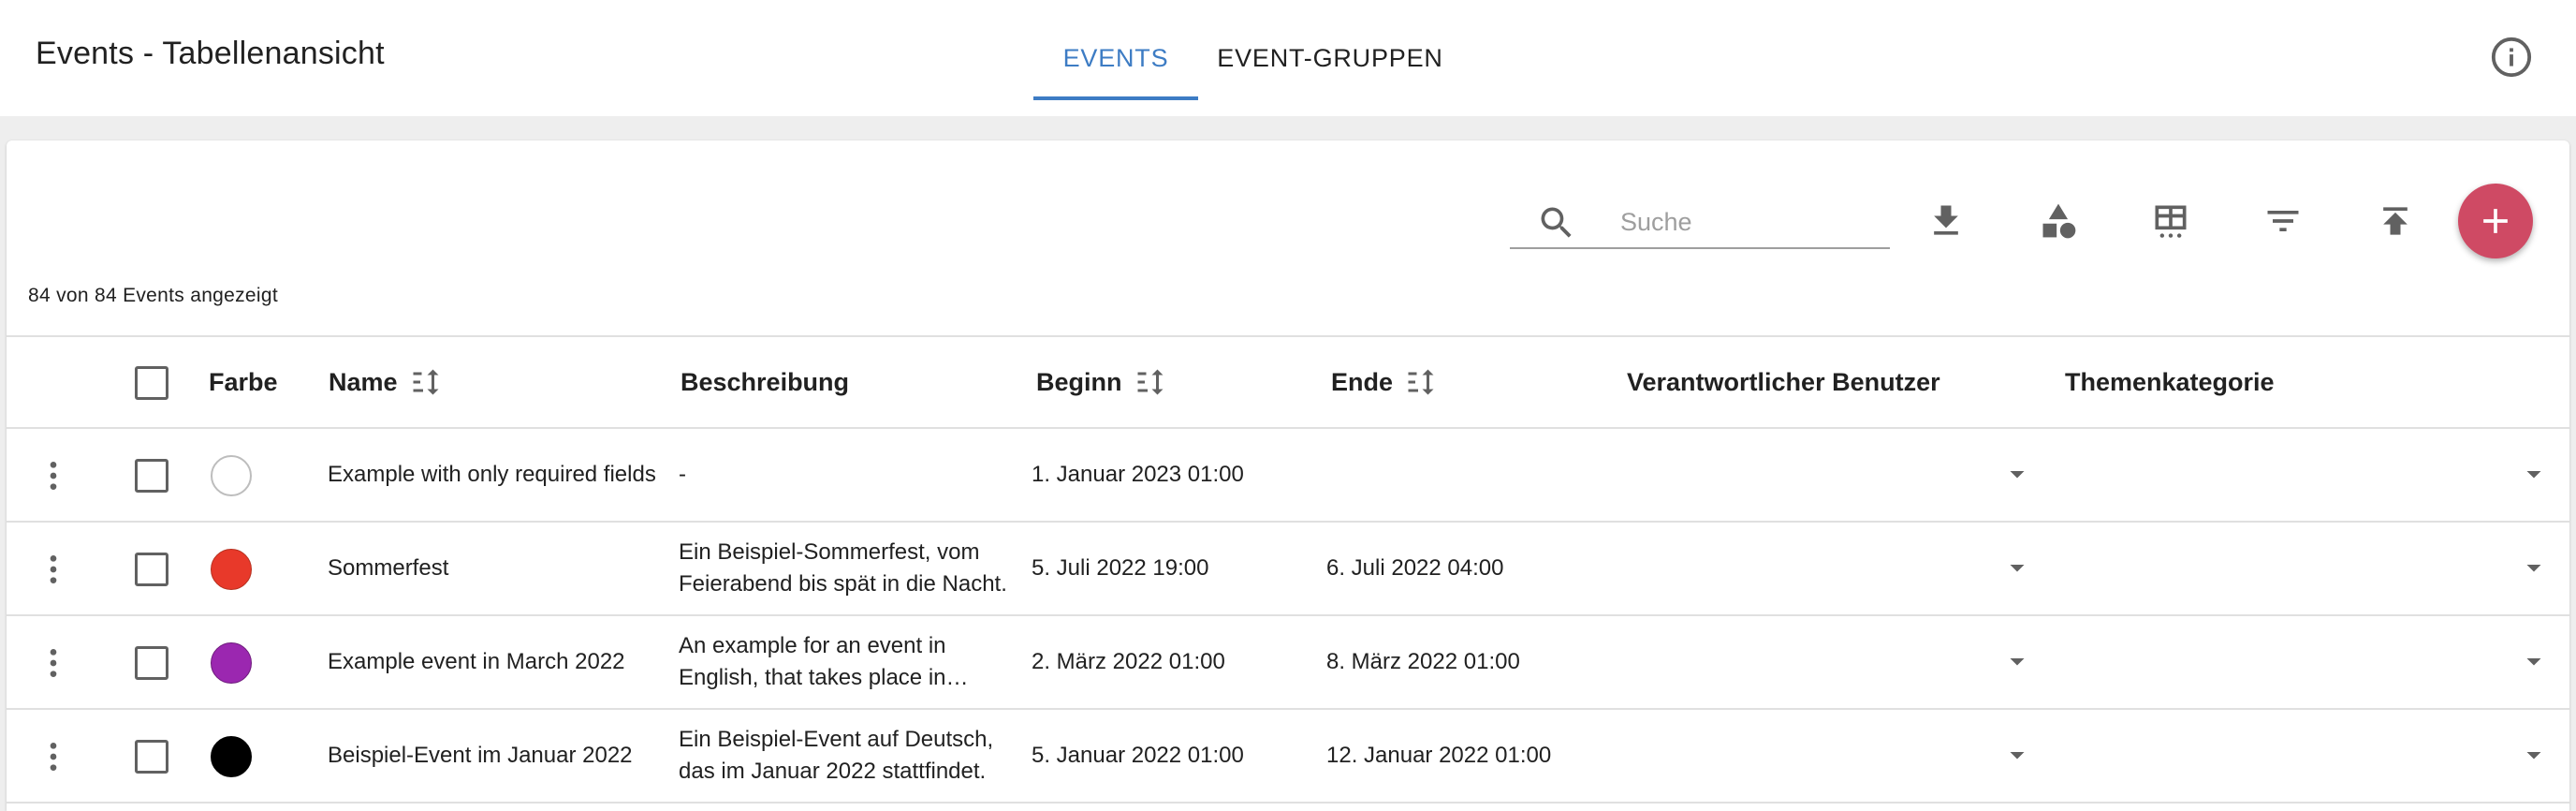 This screenshot has width=2576, height=811. I want to click on shapes-icon, so click(2059, 221).